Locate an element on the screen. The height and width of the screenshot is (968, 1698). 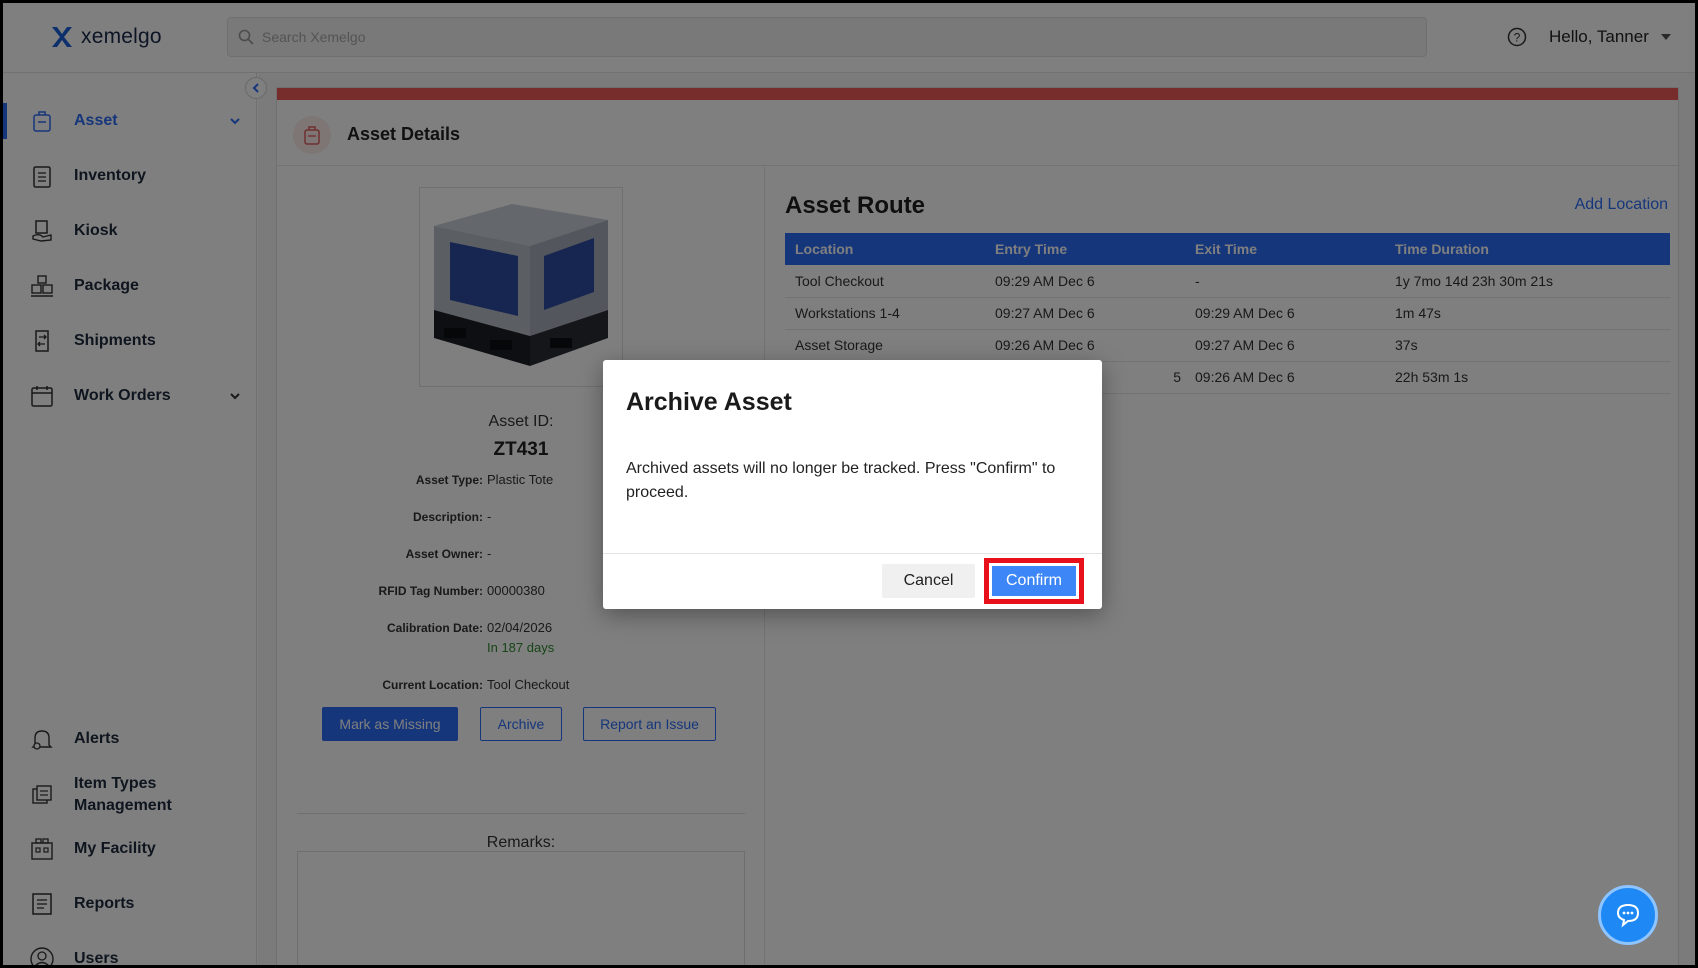
cancel-button: Cancel is located at coordinates (928, 581).